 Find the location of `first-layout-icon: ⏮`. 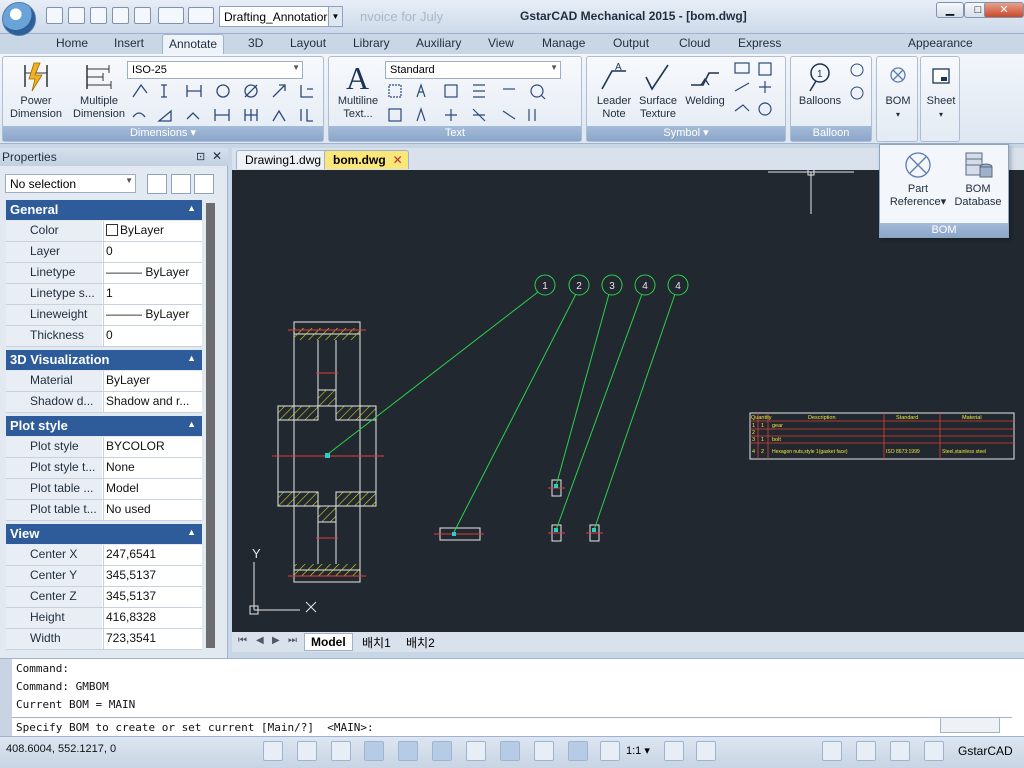

first-layout-icon: ⏮ is located at coordinates (242, 640).